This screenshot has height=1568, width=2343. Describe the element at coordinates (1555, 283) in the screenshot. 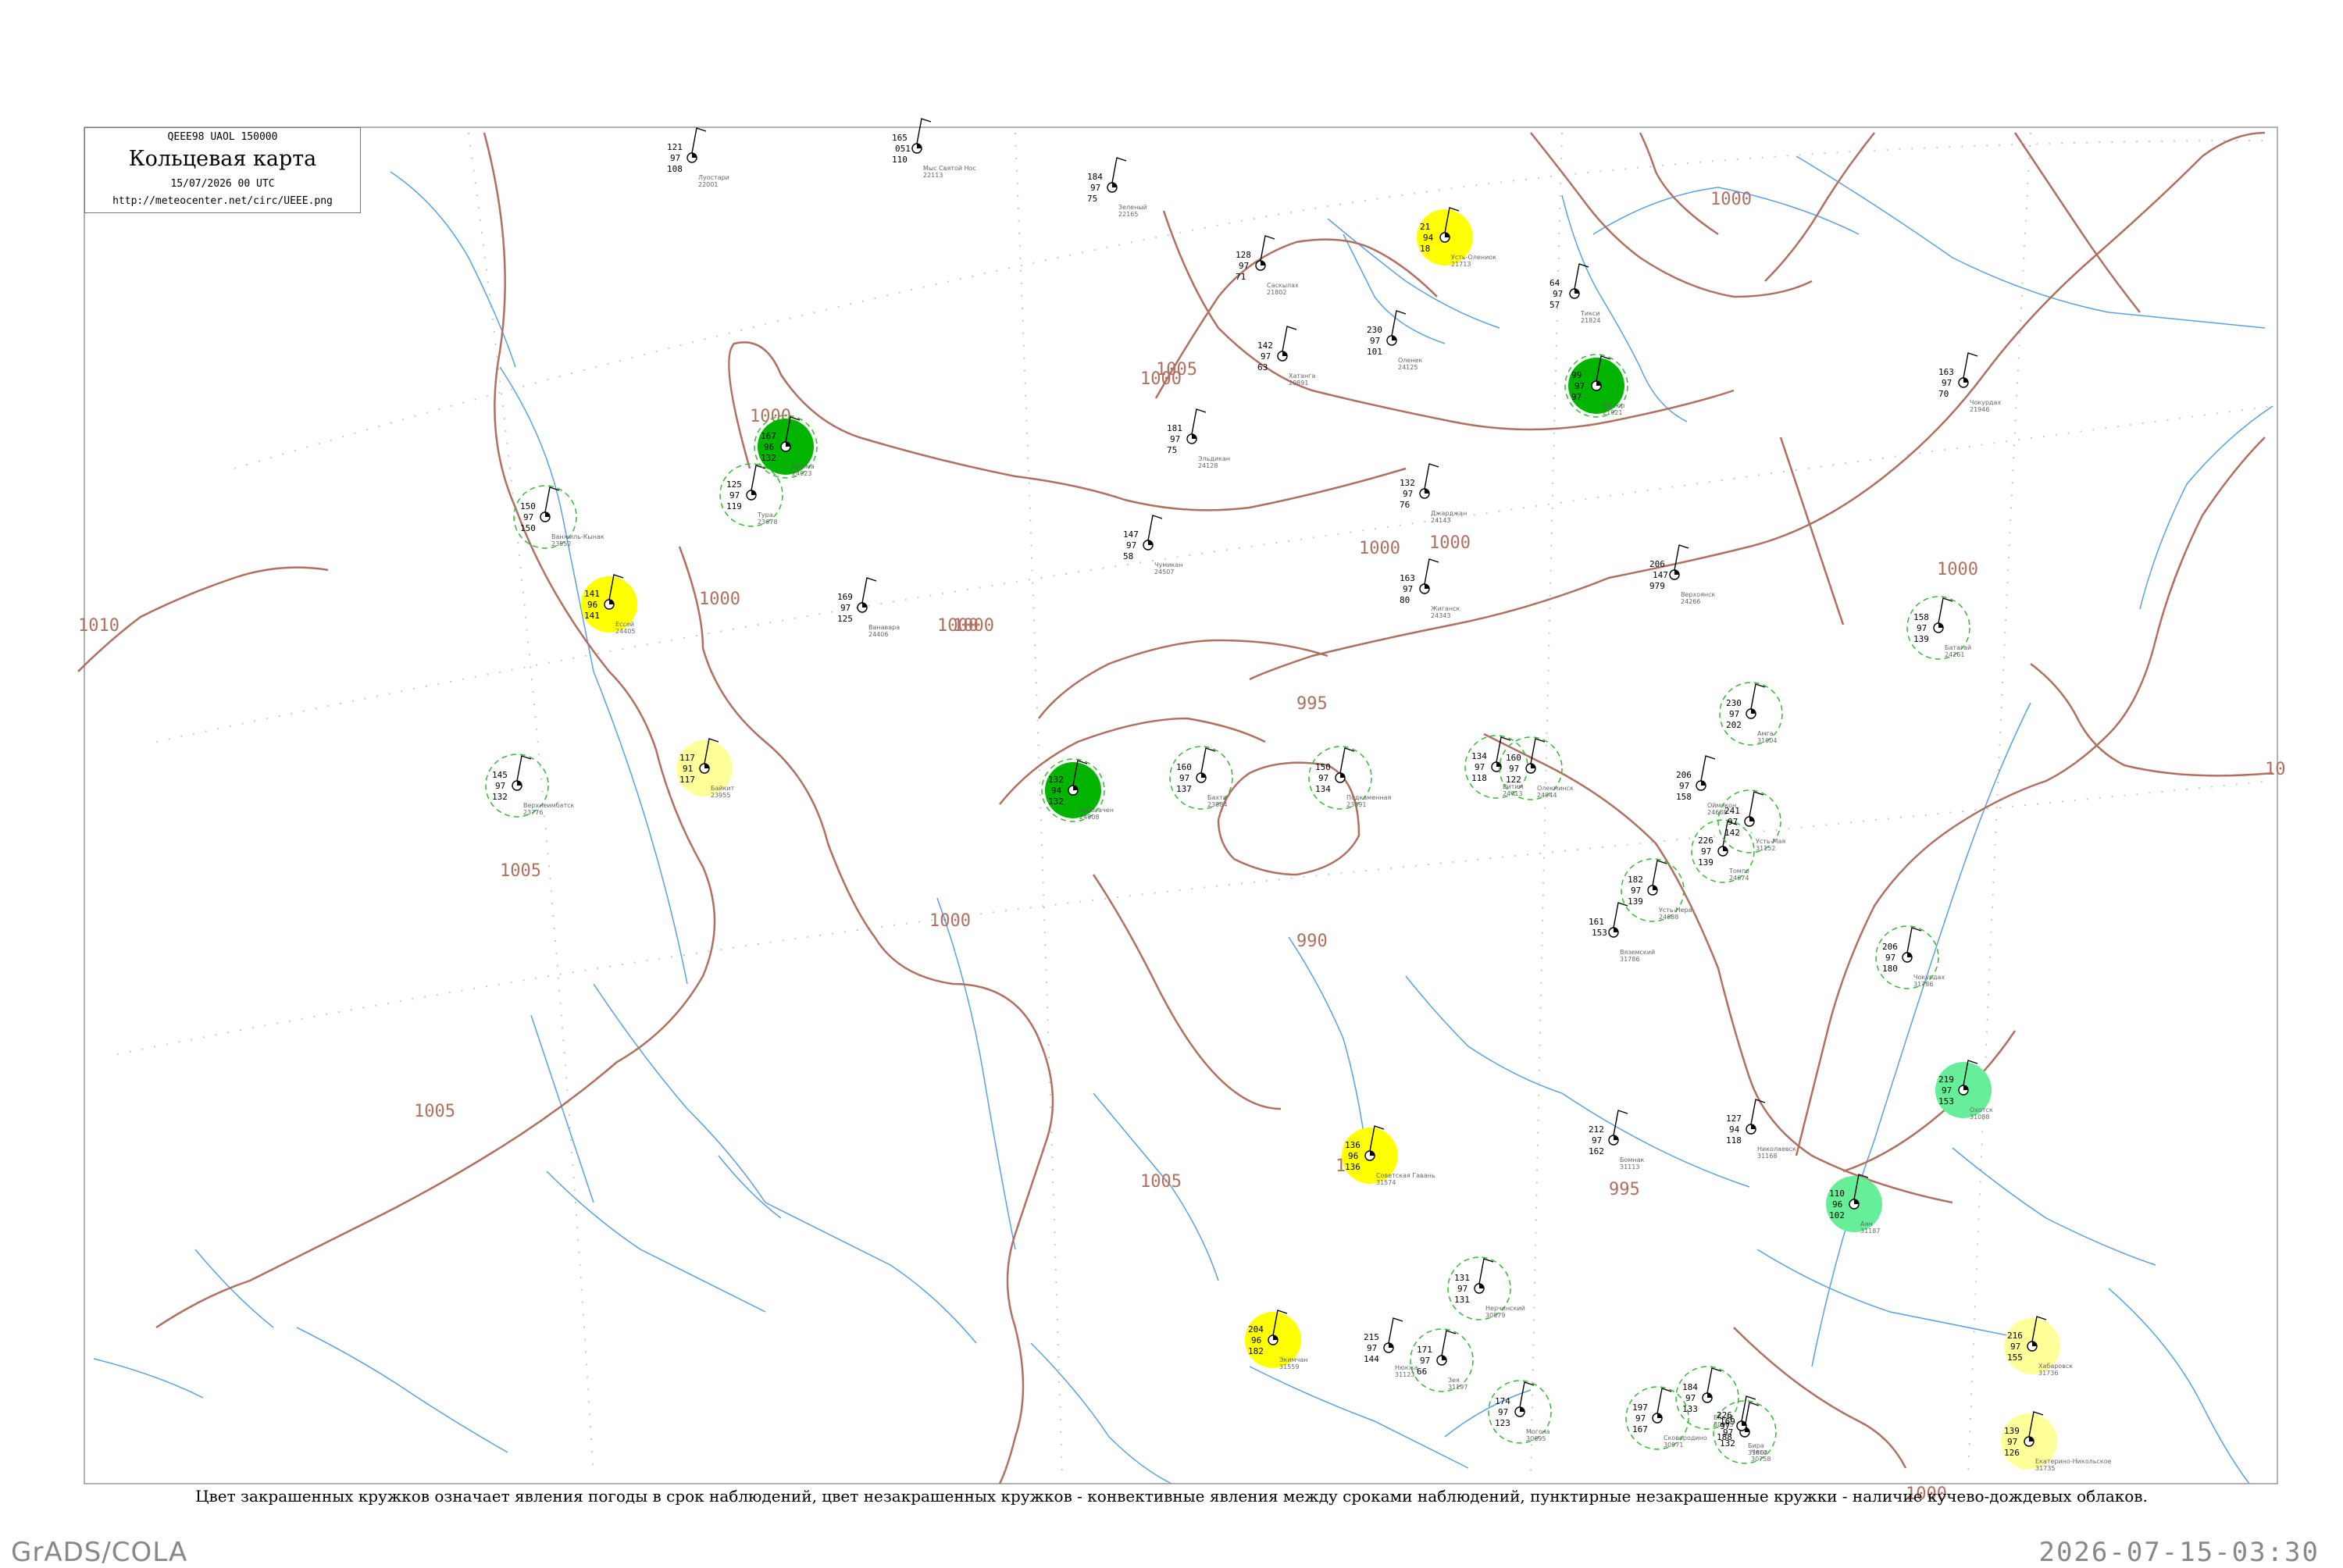

I see `pressure-value: 64` at that location.